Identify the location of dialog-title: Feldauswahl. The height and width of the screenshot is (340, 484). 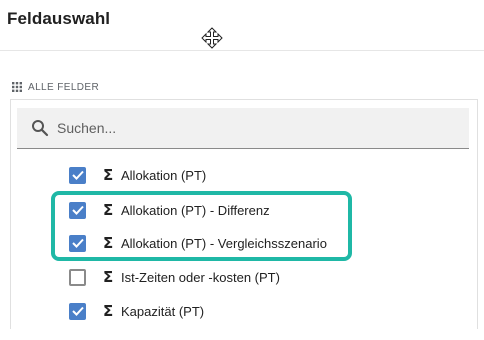
(59, 18).